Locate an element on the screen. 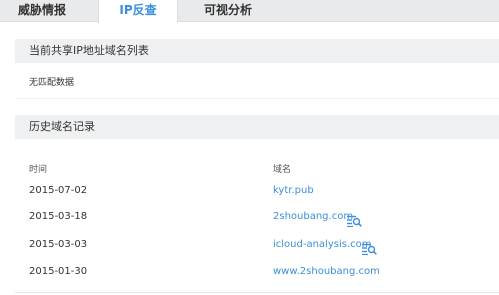 The image size is (499, 295). history-row-domain-link: www.2shoubang.com is located at coordinates (326, 271).